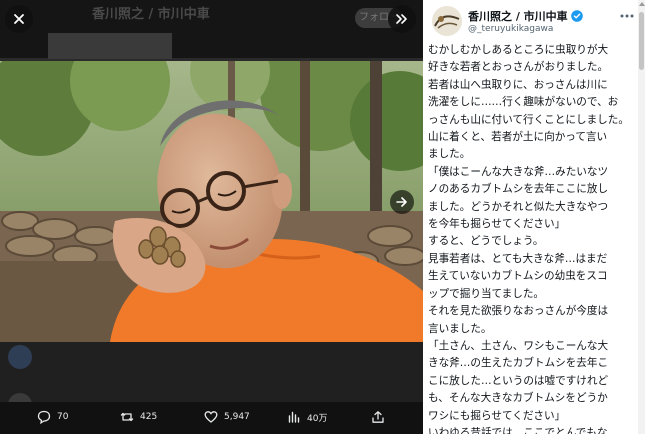 This screenshot has height=434, width=645. I want to click on post-line: を今年も掘らせてください」, so click(497, 224).